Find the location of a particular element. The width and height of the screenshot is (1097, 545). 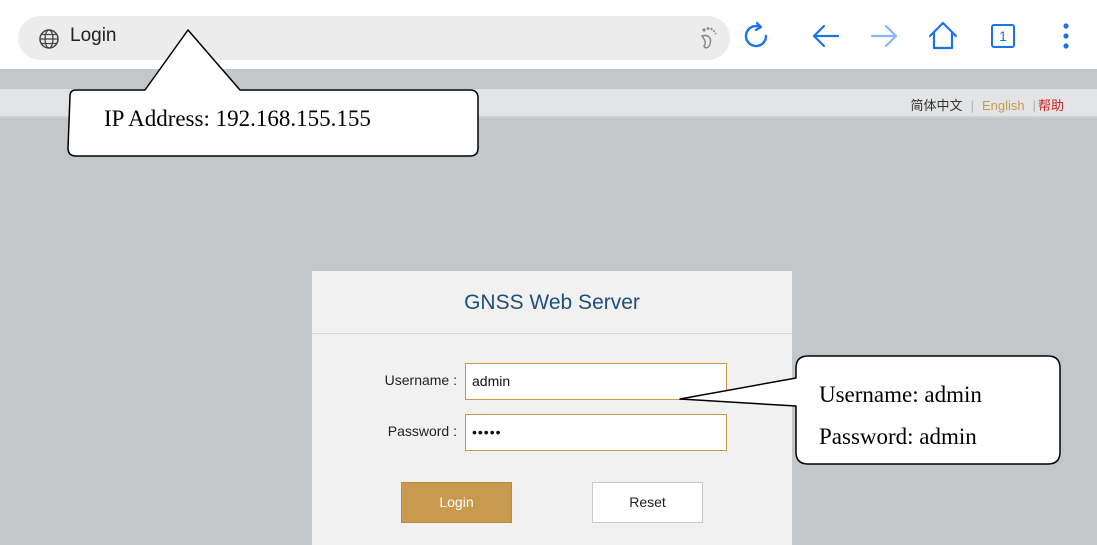

username-callout-text: Username: admin is located at coordinates (900, 394).